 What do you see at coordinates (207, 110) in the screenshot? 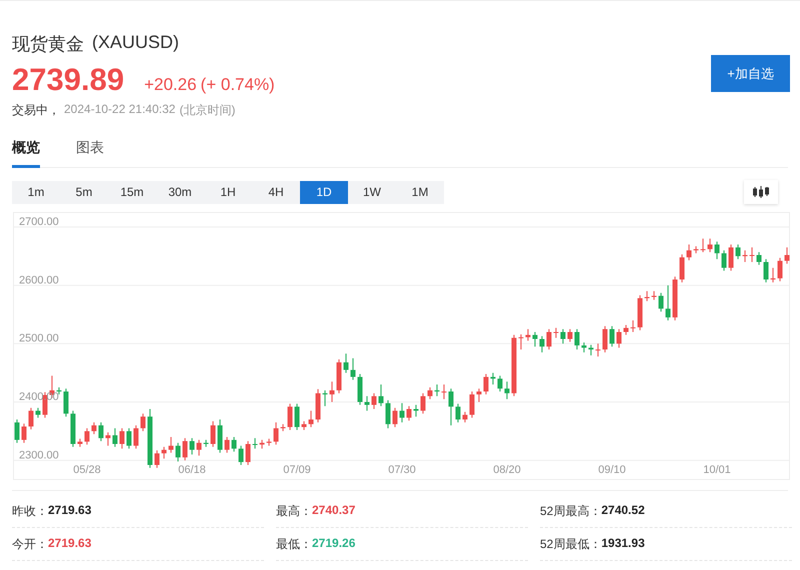
I see `timezone: (北京时间)` at bounding box center [207, 110].